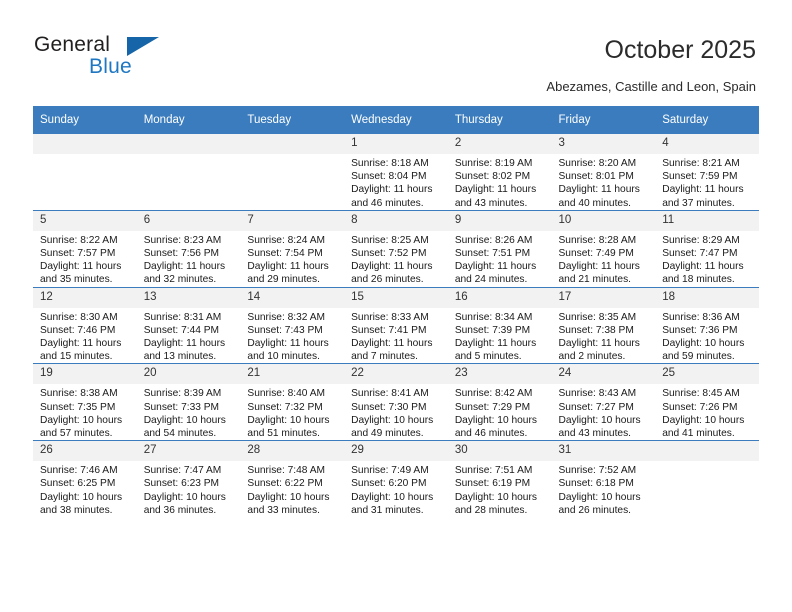  What do you see at coordinates (597, 317) in the screenshot?
I see `day-info-sunrise: Sunrise: 8:35 AM` at bounding box center [597, 317].